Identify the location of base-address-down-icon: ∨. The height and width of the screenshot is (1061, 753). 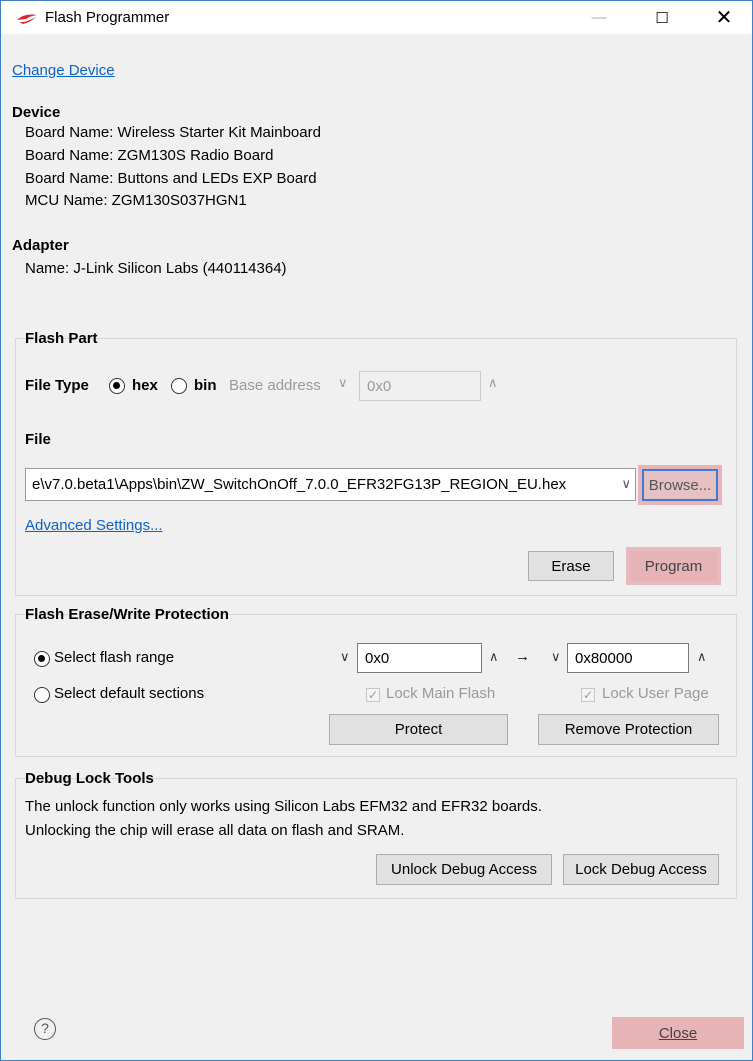
(343, 383).